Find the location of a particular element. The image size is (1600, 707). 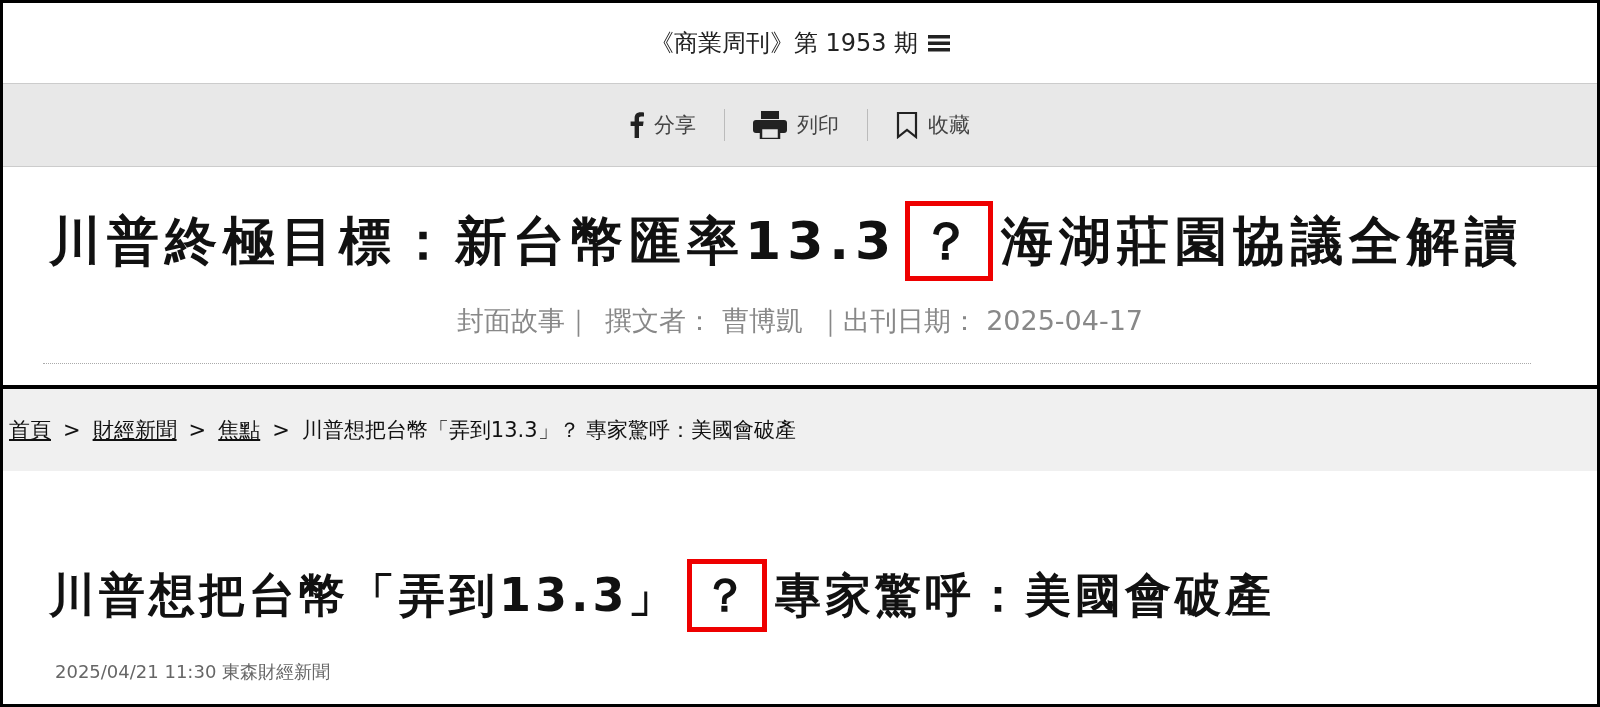

meta-text: 撰文者： 曹博凱 is located at coordinates (703, 321).